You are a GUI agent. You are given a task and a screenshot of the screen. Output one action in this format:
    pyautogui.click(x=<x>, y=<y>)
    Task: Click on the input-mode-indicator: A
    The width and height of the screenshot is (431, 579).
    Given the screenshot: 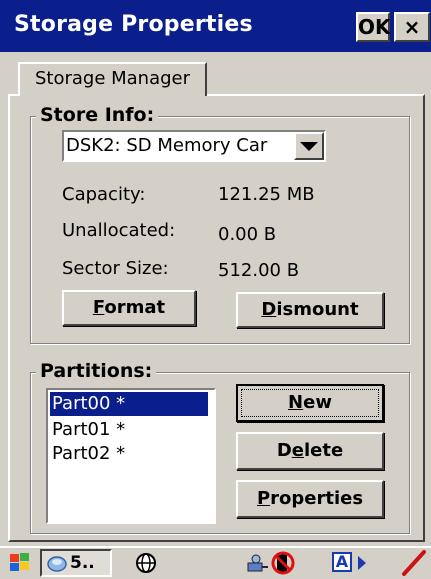 What is the action you would take?
    pyautogui.click(x=342, y=562)
    